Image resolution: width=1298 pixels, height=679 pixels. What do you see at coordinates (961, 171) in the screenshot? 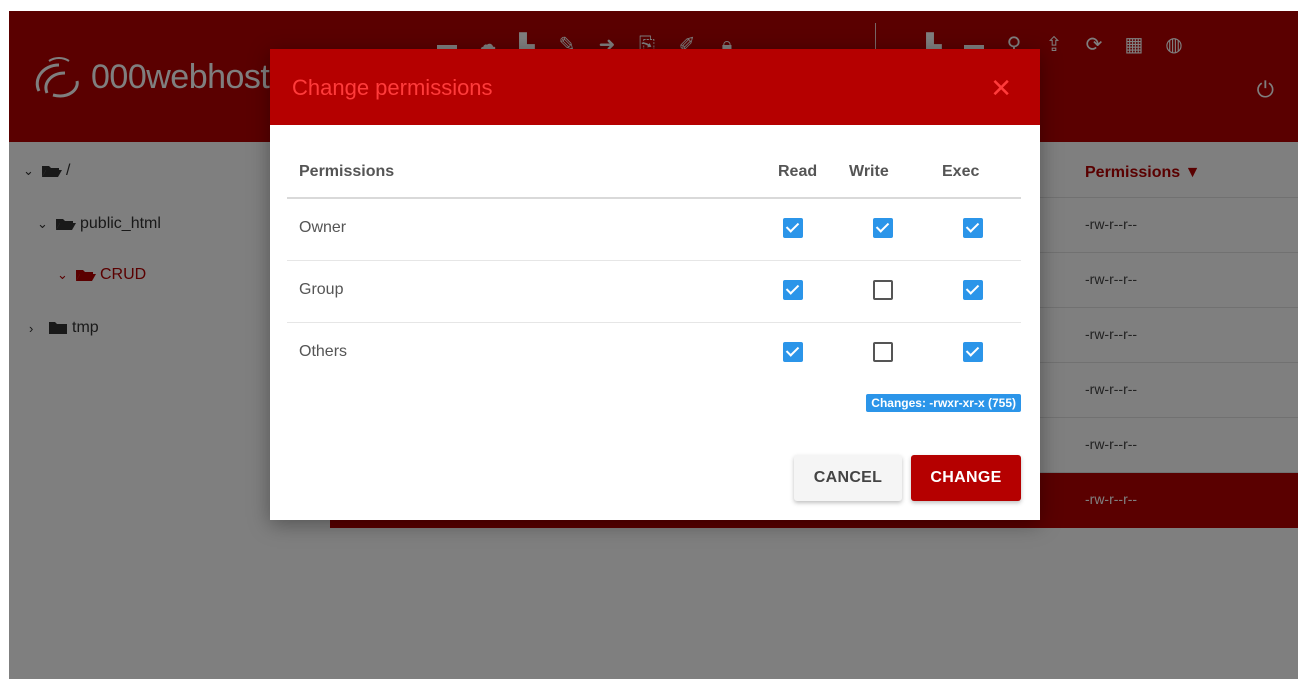
I see `column-header-exec: Exec` at bounding box center [961, 171].